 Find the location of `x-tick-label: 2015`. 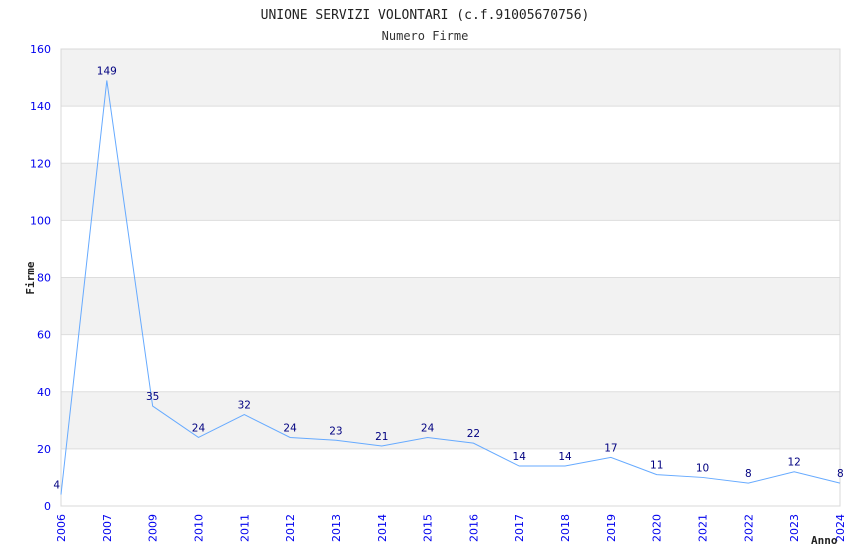

x-tick-label: 2015 is located at coordinates (428, 528).